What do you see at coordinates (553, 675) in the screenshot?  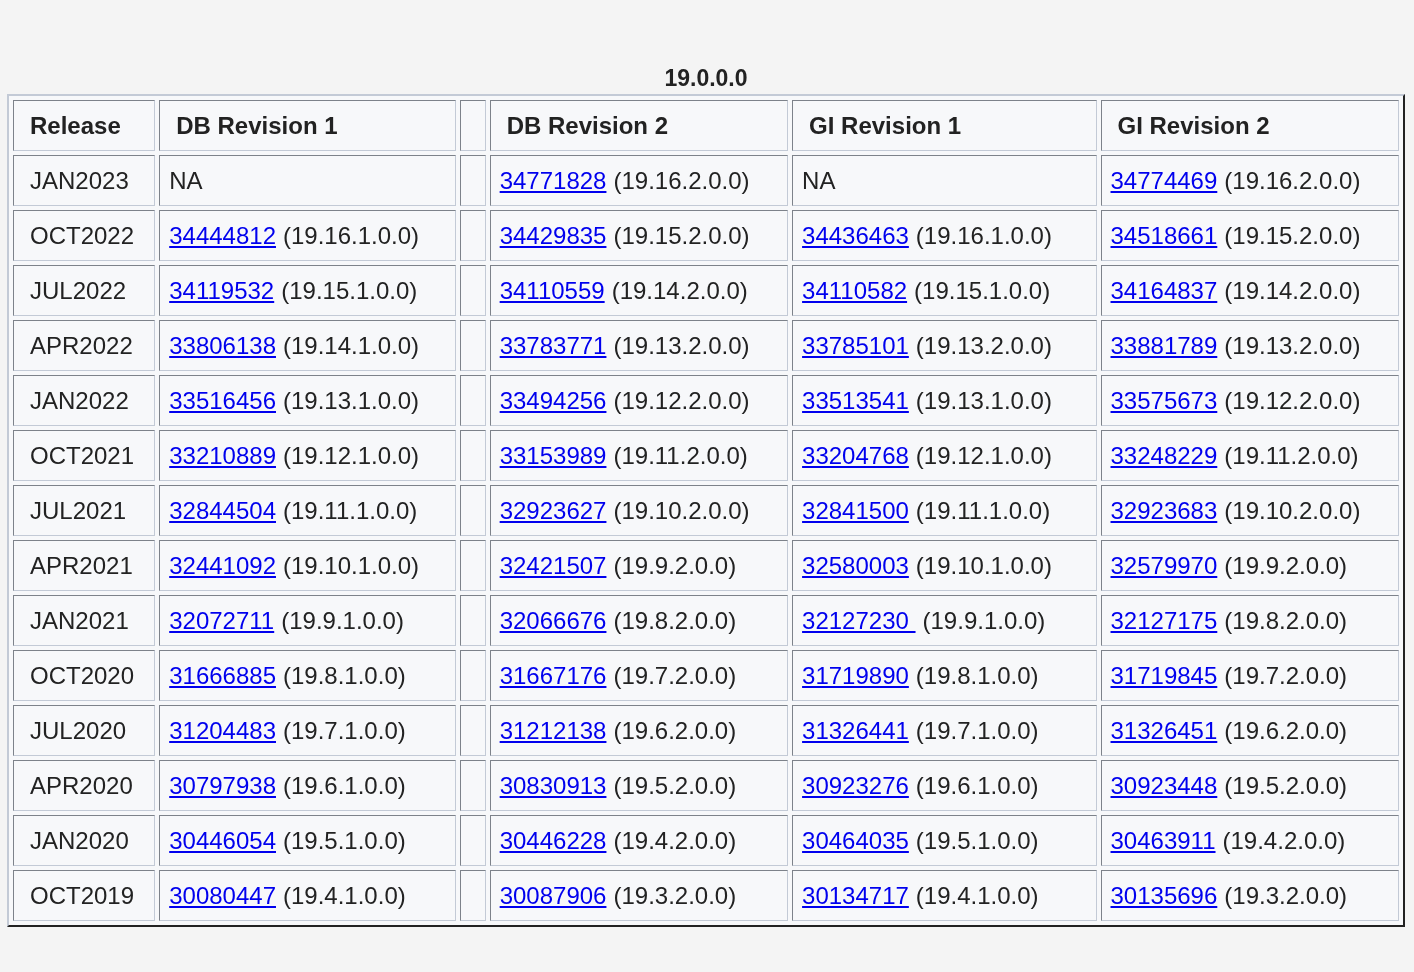 I see `patch-link: 31667176` at bounding box center [553, 675].